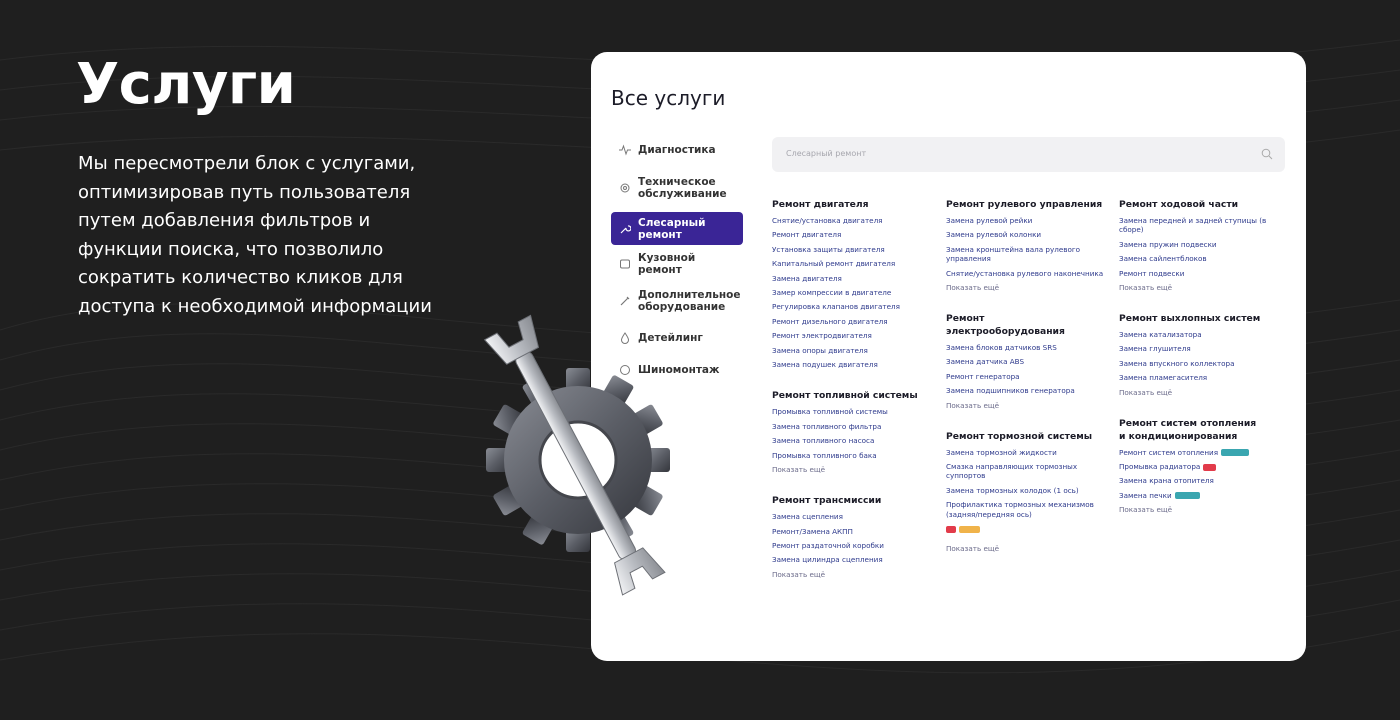 This screenshot has height=720, width=1400. I want to click on service-link: Замена пламегасителя, so click(1204, 377).